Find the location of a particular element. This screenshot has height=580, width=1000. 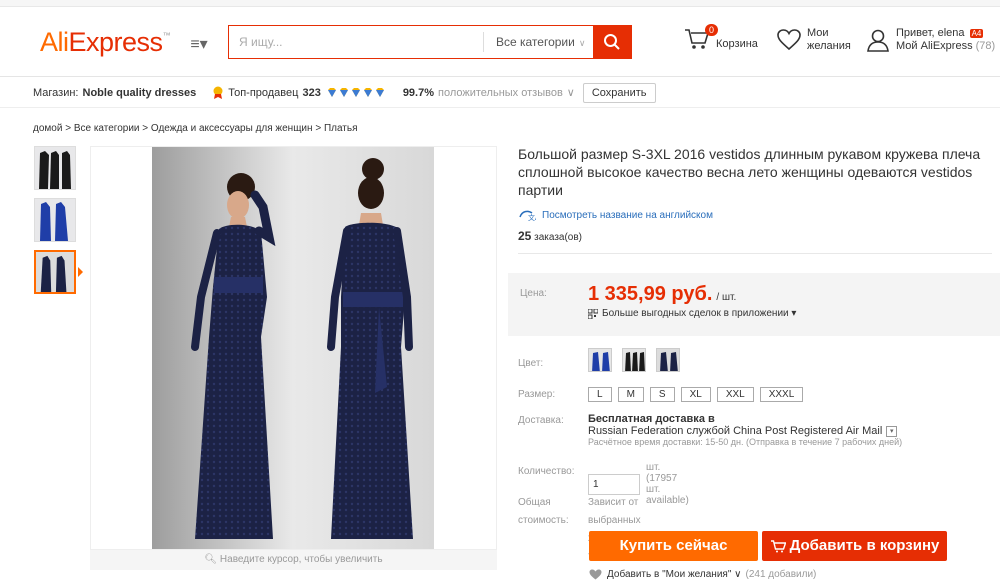

quantity-input is located at coordinates (614, 484).